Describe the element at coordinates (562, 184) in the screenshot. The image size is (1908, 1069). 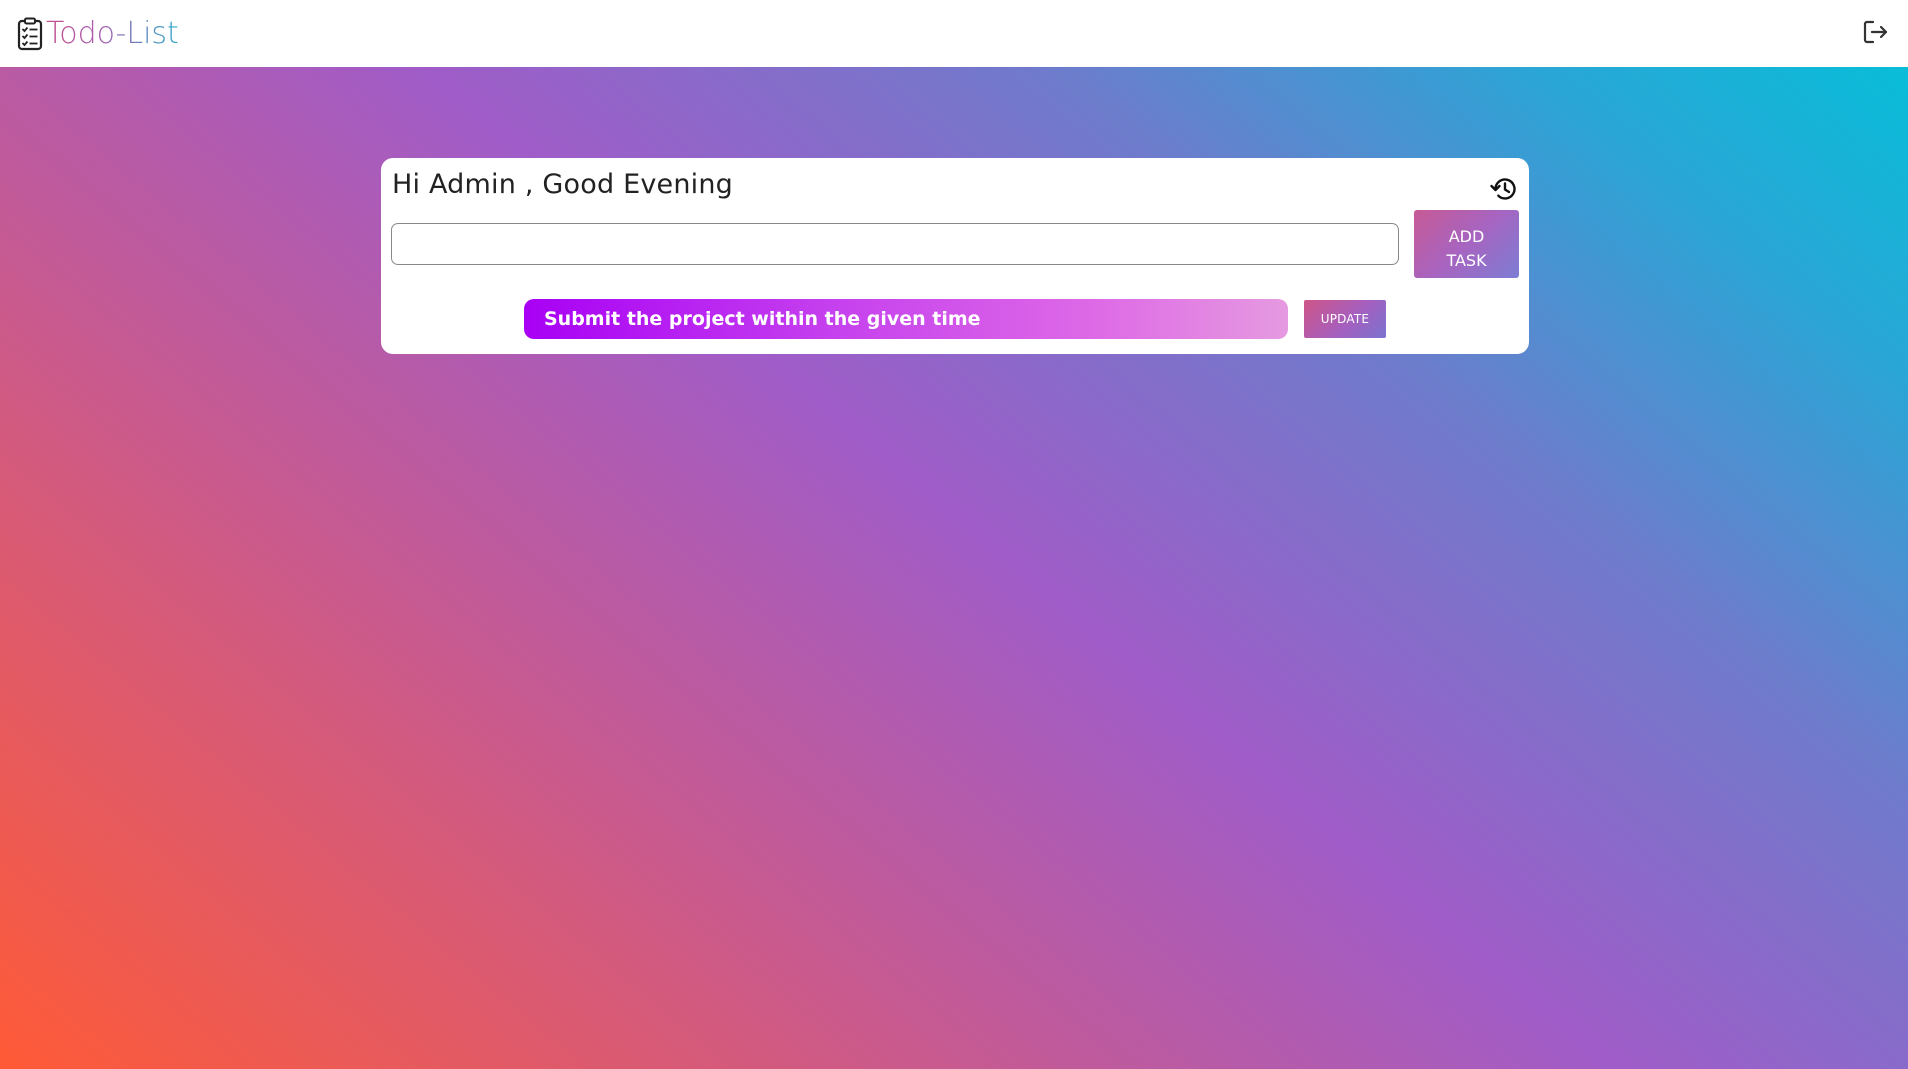
I see `greeting-heading: Hi Admin , Good Evening` at that location.